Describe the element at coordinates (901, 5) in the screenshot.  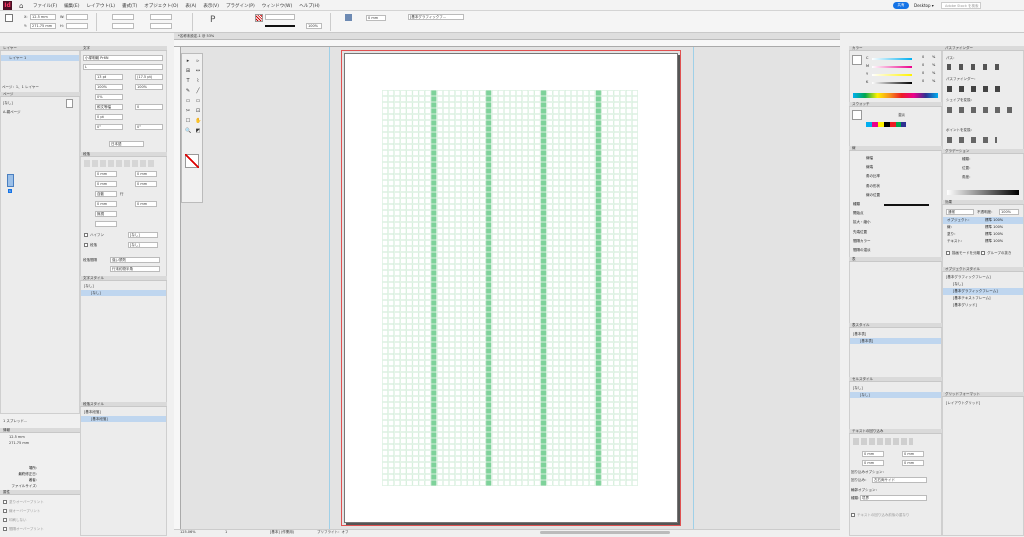
I see `share-button: 共有` at that location.